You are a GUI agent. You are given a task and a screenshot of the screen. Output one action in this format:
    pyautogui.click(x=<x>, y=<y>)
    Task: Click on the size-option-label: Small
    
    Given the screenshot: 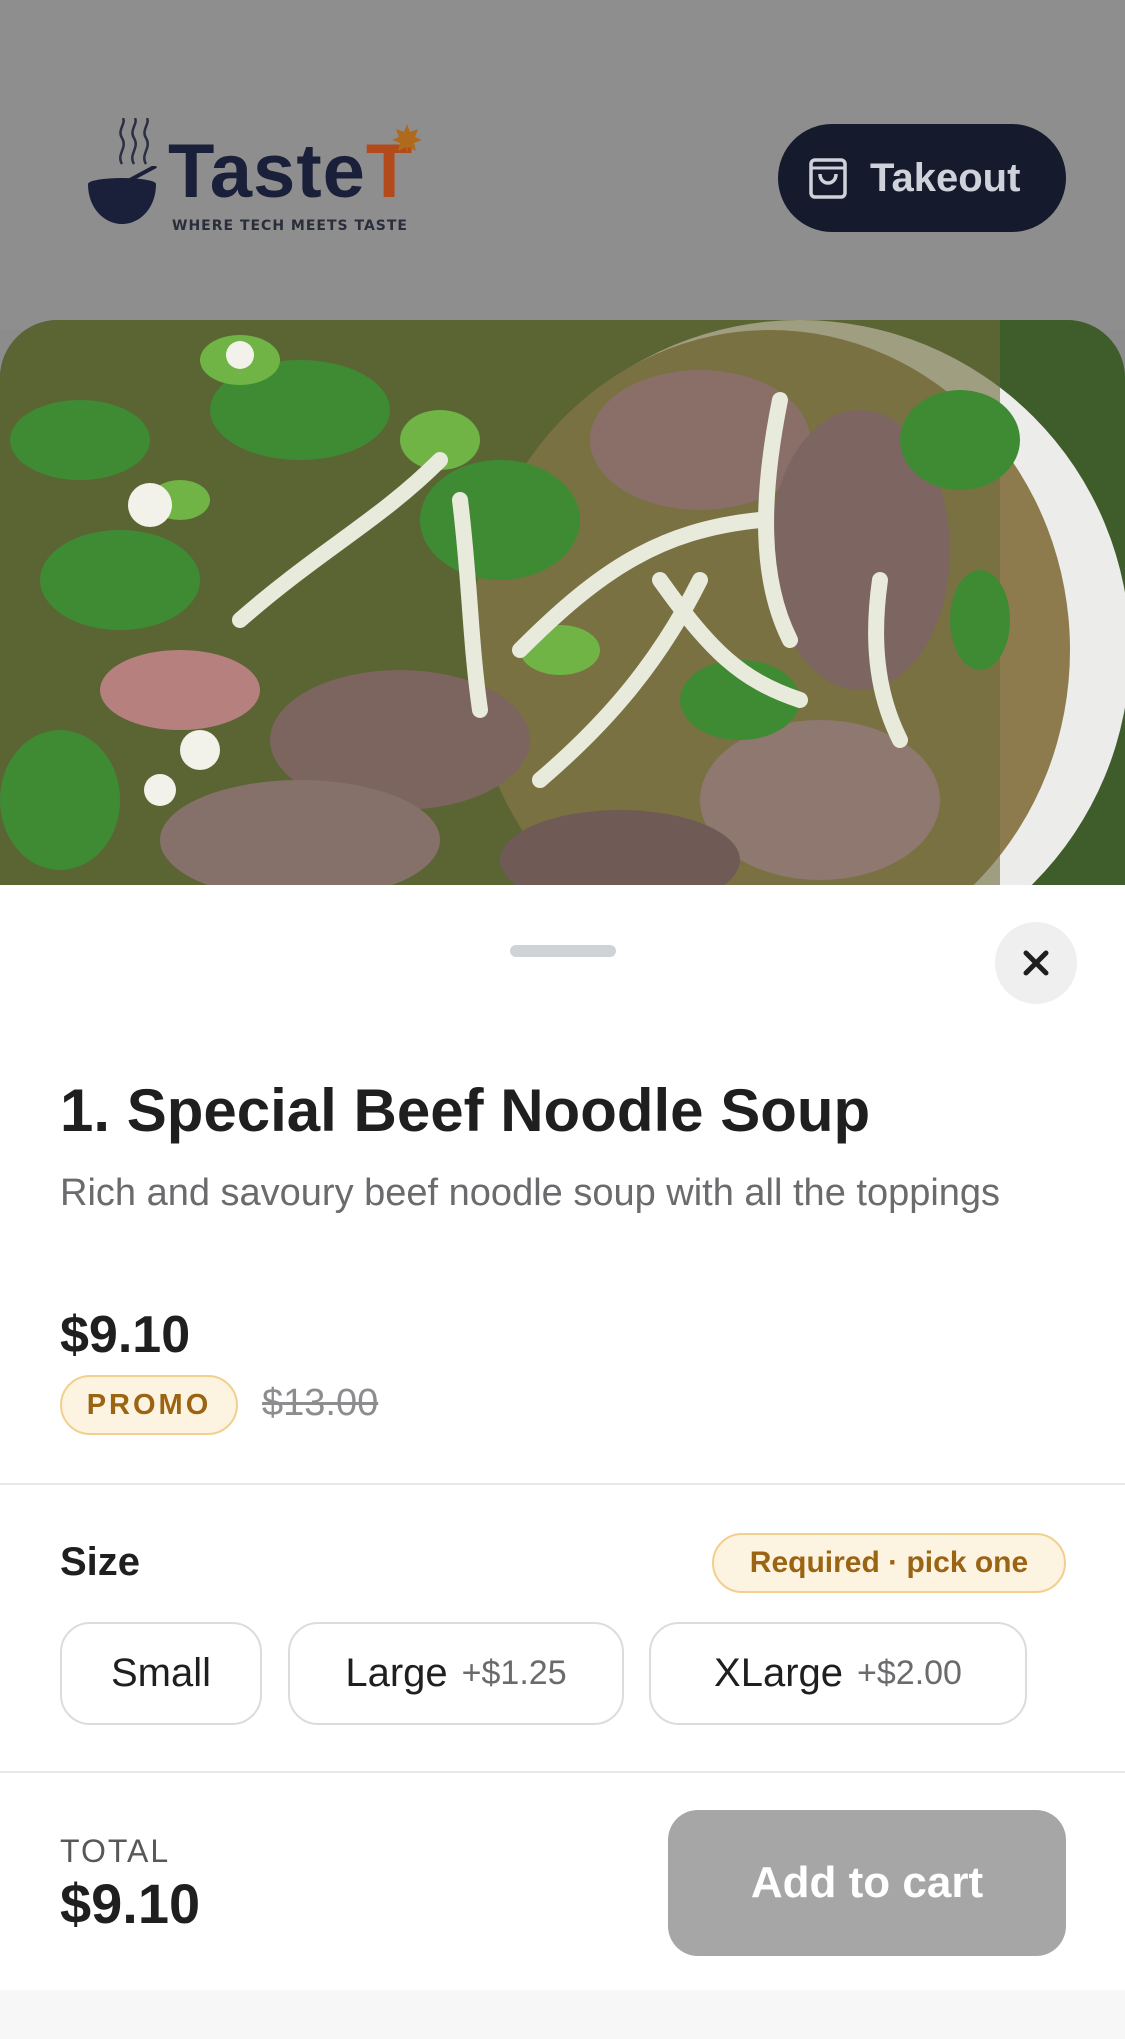 What is the action you would take?
    pyautogui.click(x=161, y=1673)
    